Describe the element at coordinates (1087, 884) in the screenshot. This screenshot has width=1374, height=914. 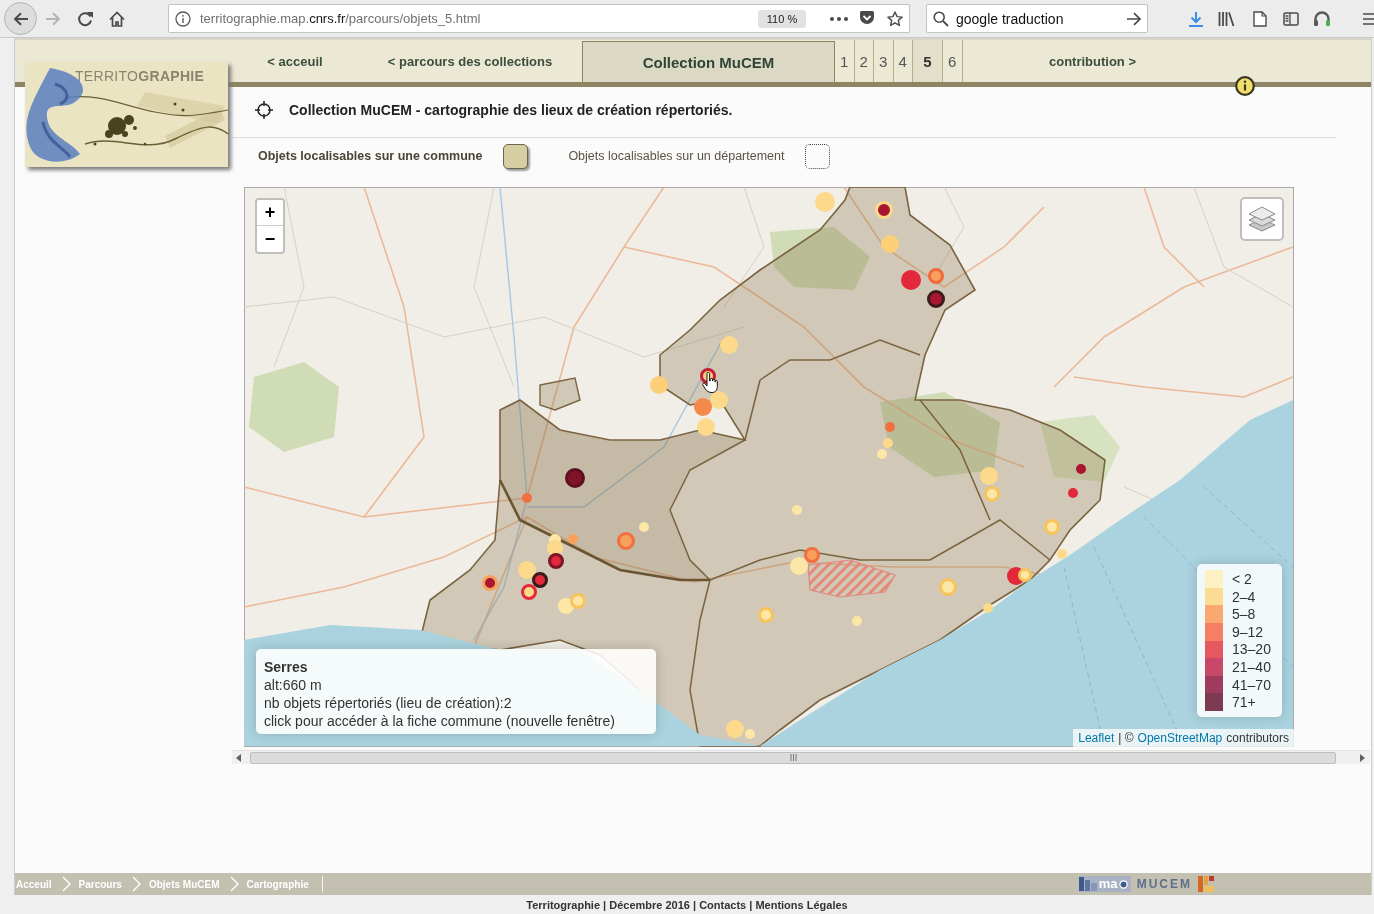
I see `bars-icon` at that location.